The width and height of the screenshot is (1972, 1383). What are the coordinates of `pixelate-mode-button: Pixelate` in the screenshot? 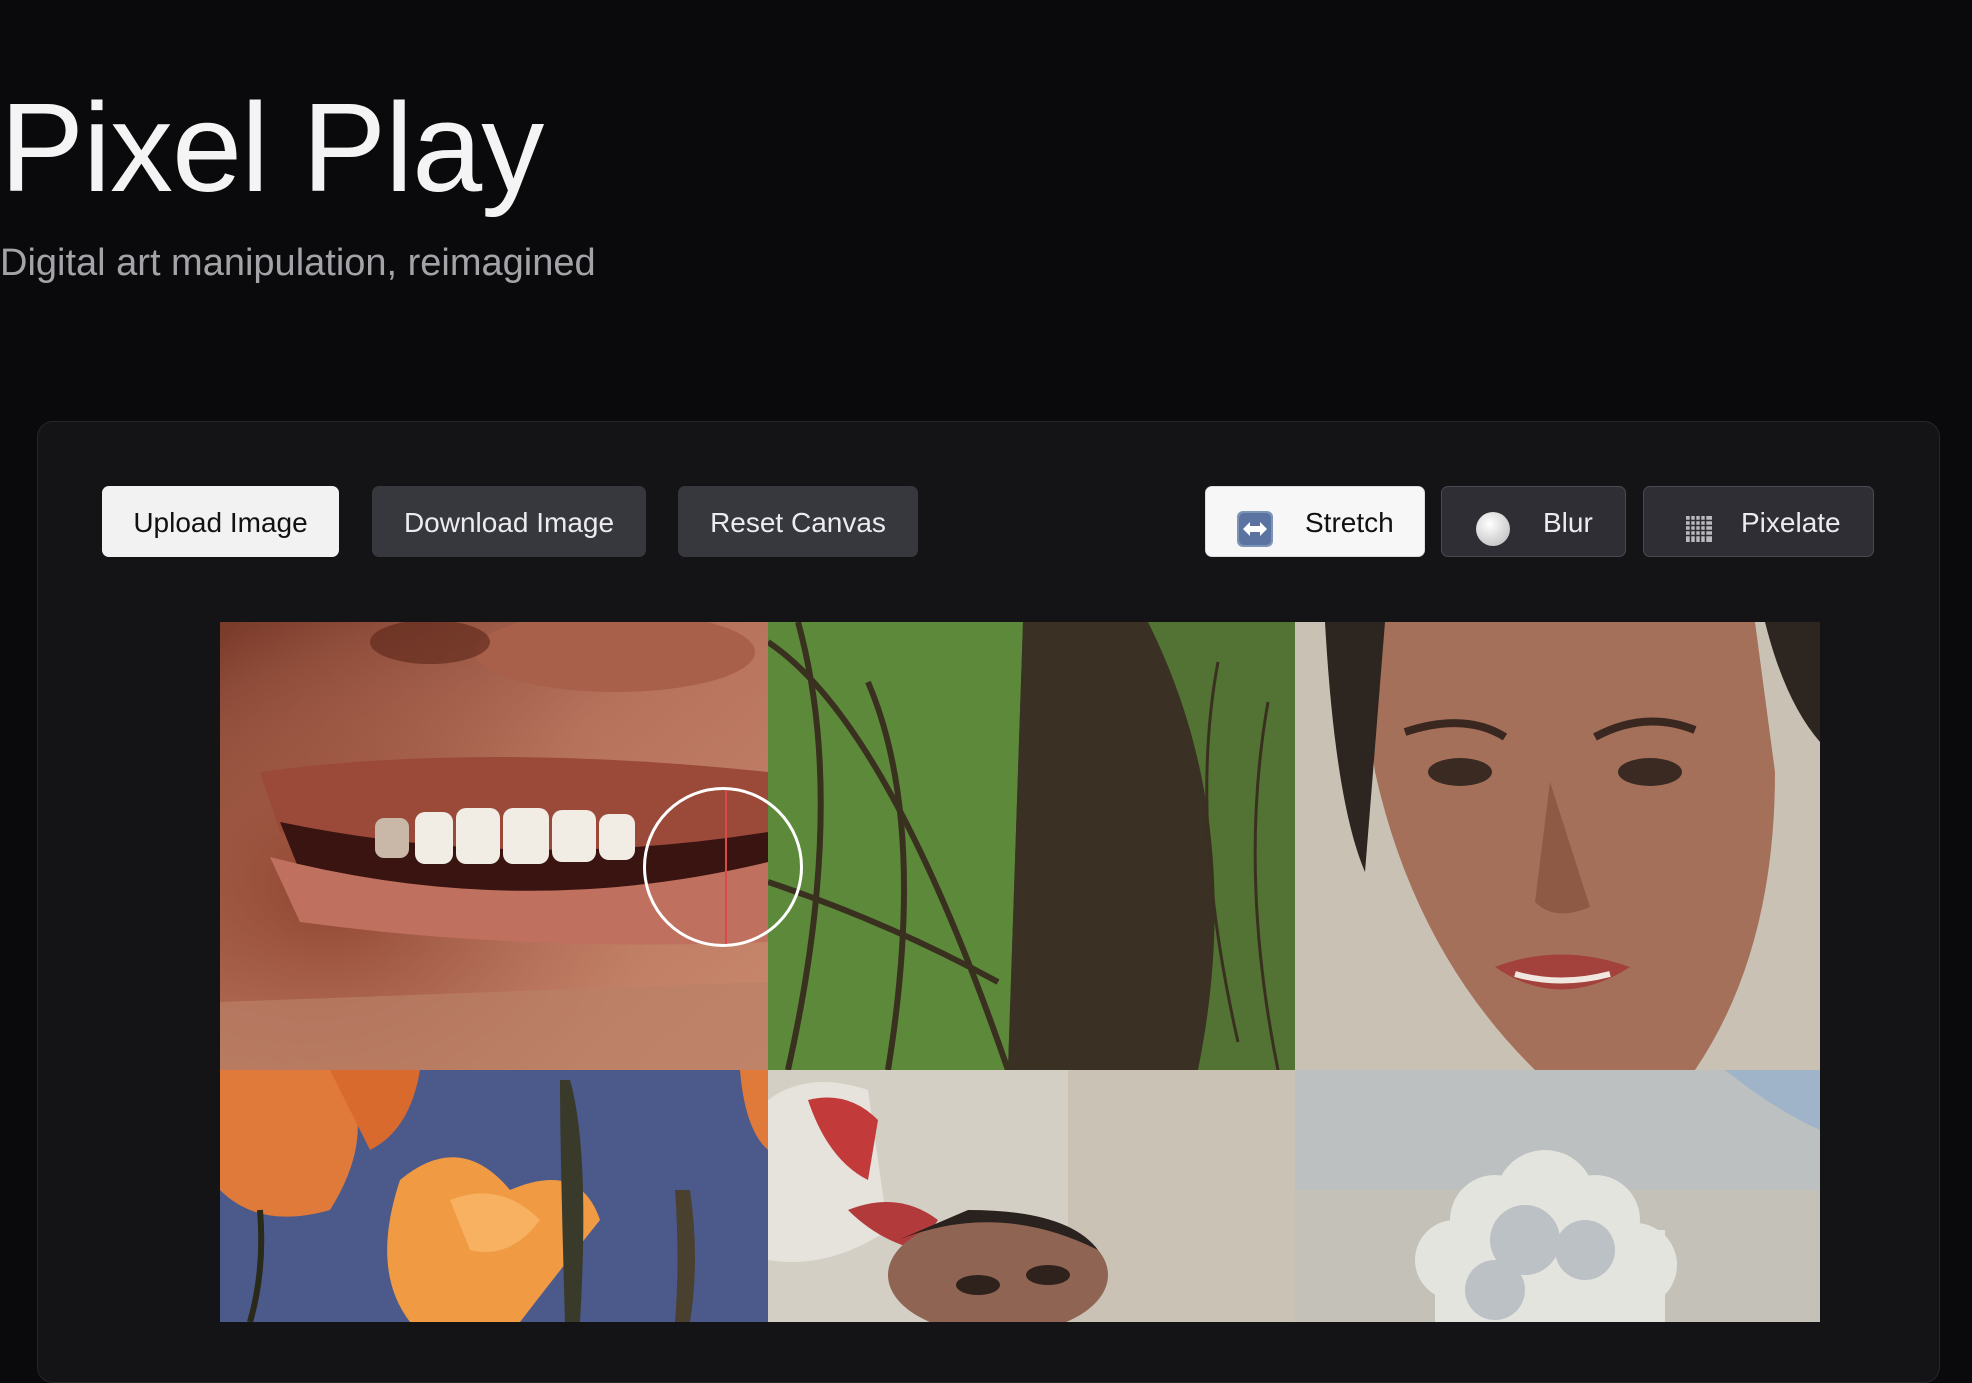 It's located at (1758, 521).